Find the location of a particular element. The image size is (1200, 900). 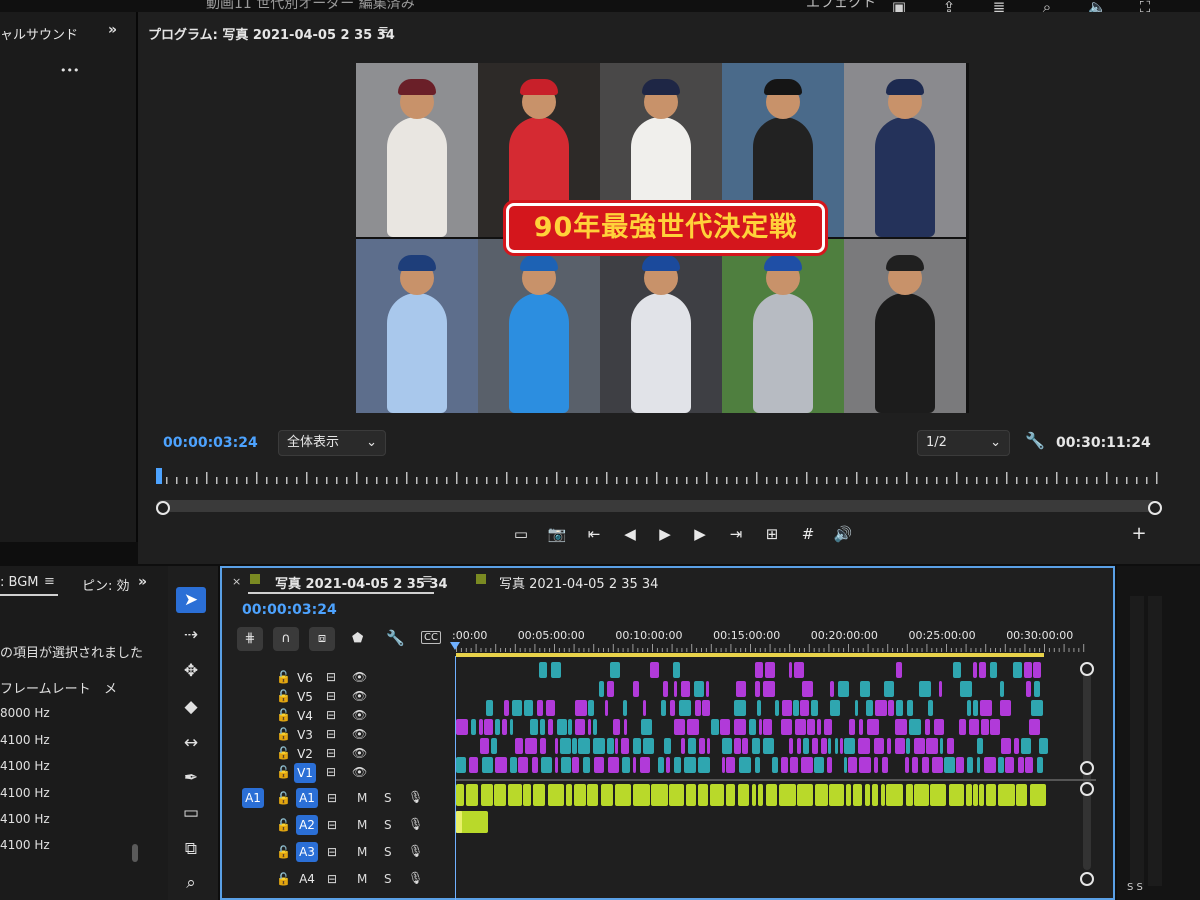

bin-tab: ピン: 効 is located at coordinates (106, 584).